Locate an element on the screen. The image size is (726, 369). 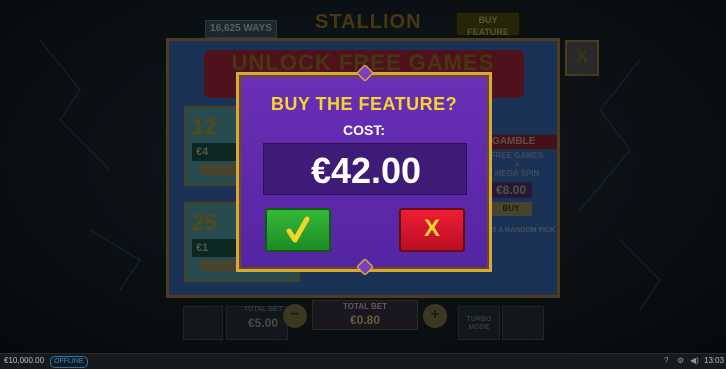
feature-price: €42.00 is located at coordinates (366, 170).